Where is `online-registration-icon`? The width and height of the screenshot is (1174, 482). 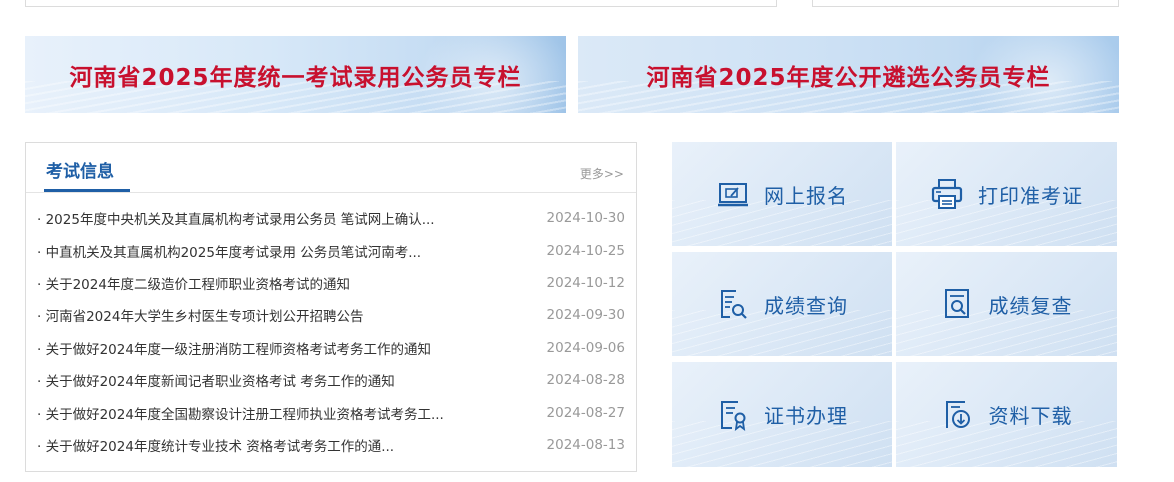 online-registration-icon is located at coordinates (733, 195).